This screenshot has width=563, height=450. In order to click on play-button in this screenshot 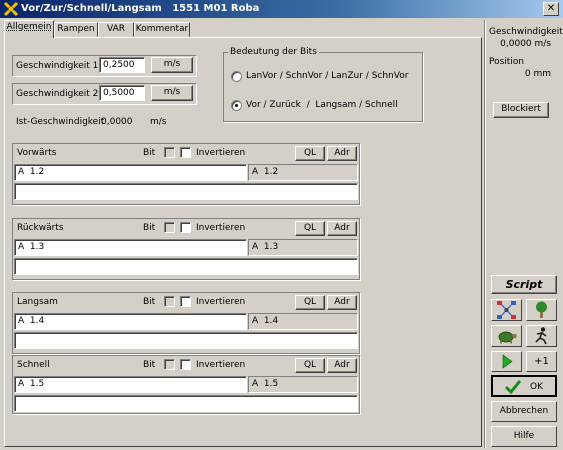, I will do `click(506, 361)`.